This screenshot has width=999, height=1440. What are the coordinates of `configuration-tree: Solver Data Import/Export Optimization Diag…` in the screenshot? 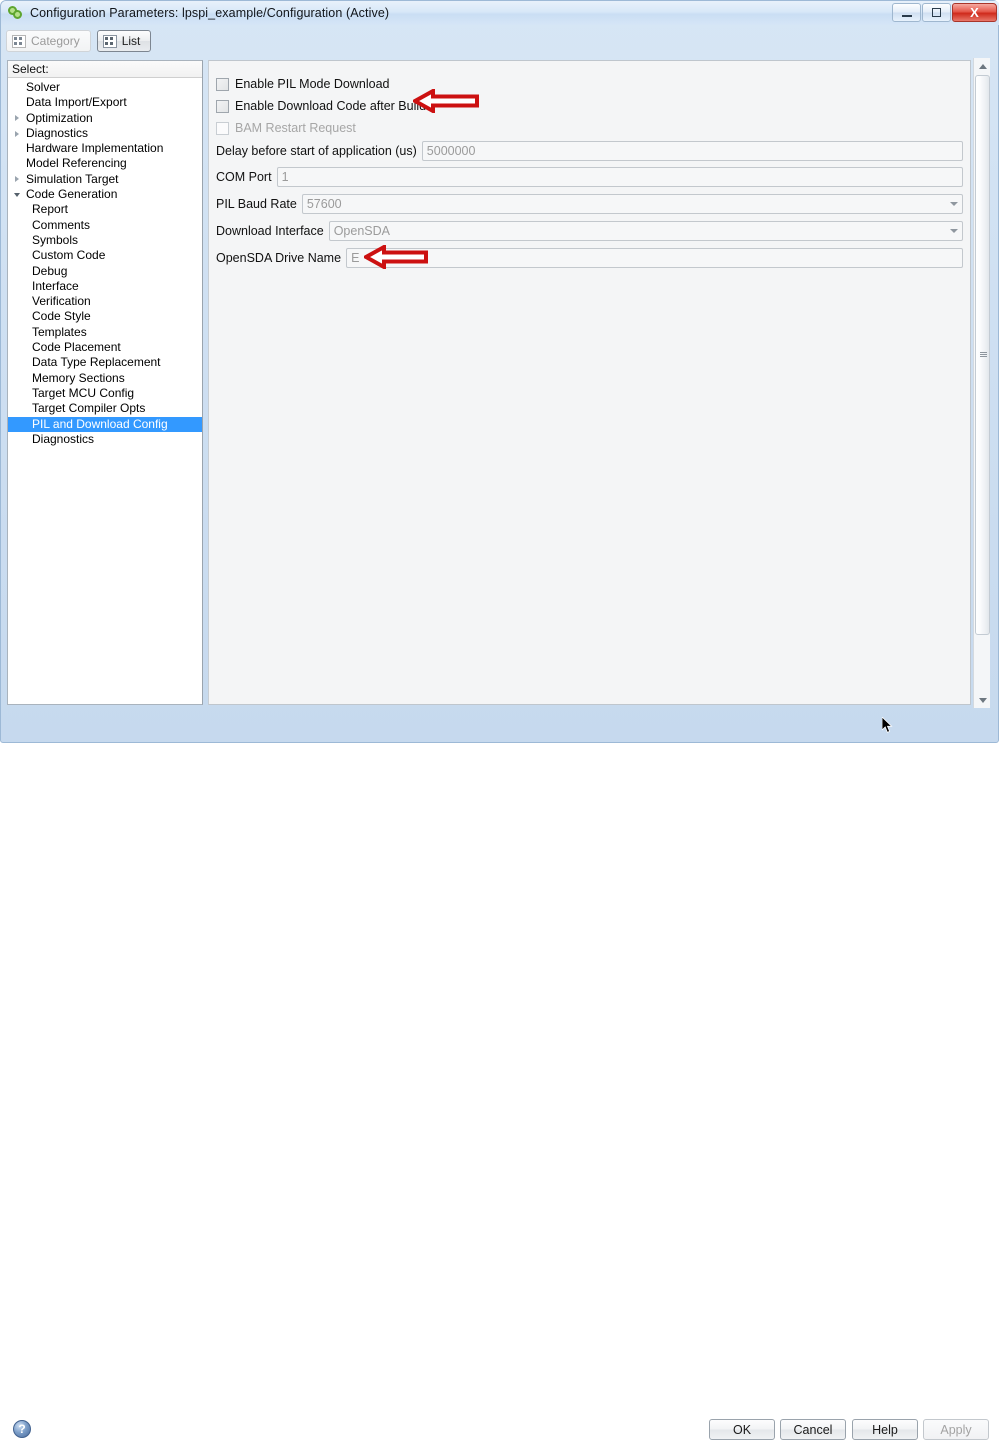 It's located at (105, 262).